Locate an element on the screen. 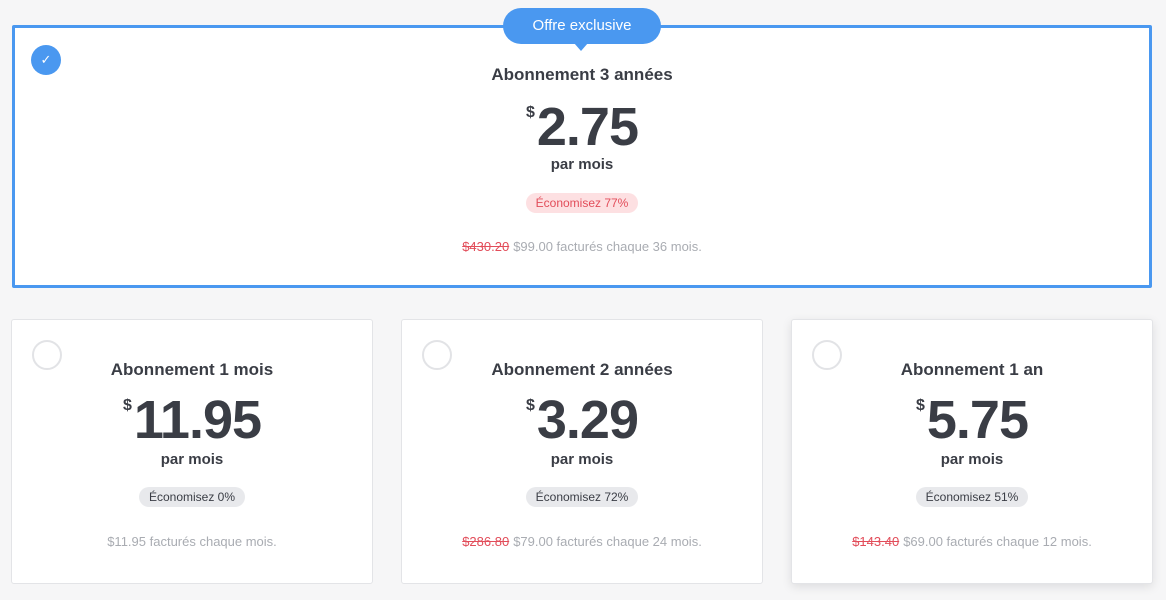  billing-info: $286.80 $79.00 facturés chaque 24 mois. is located at coordinates (582, 541).